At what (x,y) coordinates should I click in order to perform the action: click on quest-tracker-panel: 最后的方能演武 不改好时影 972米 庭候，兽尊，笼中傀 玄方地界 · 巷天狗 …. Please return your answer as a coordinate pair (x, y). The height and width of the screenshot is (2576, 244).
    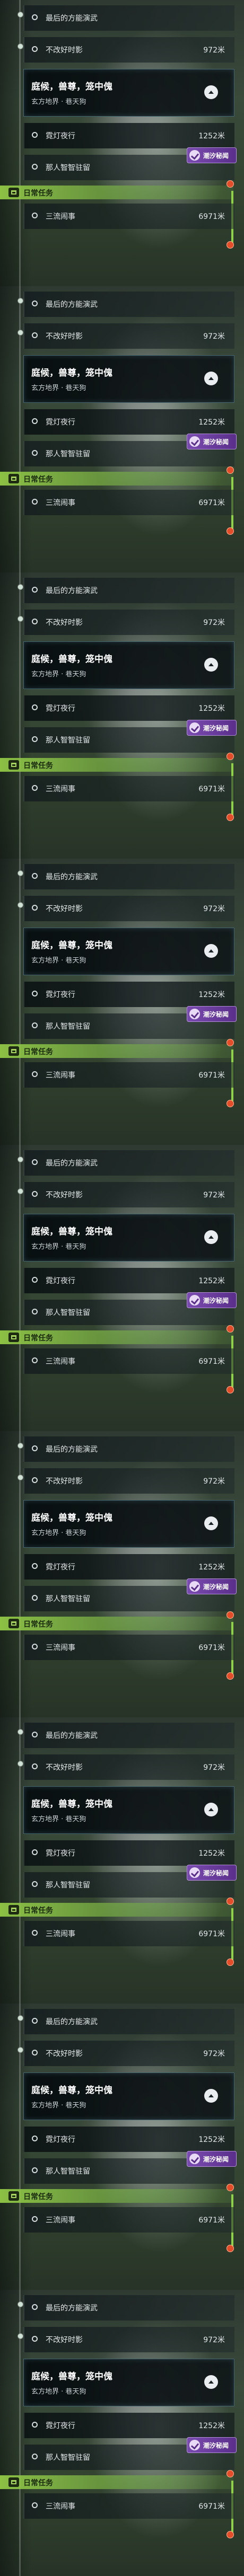
    Looking at the image, I should click on (122, 2433).